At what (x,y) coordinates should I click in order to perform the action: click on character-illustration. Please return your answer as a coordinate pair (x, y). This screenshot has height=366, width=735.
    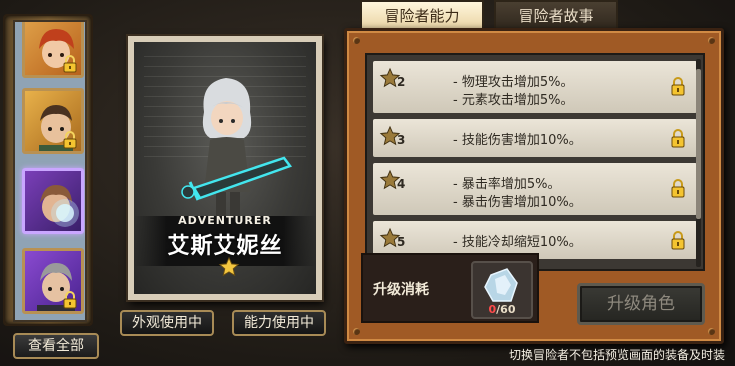
    Looking at the image, I should click on (237, 147).